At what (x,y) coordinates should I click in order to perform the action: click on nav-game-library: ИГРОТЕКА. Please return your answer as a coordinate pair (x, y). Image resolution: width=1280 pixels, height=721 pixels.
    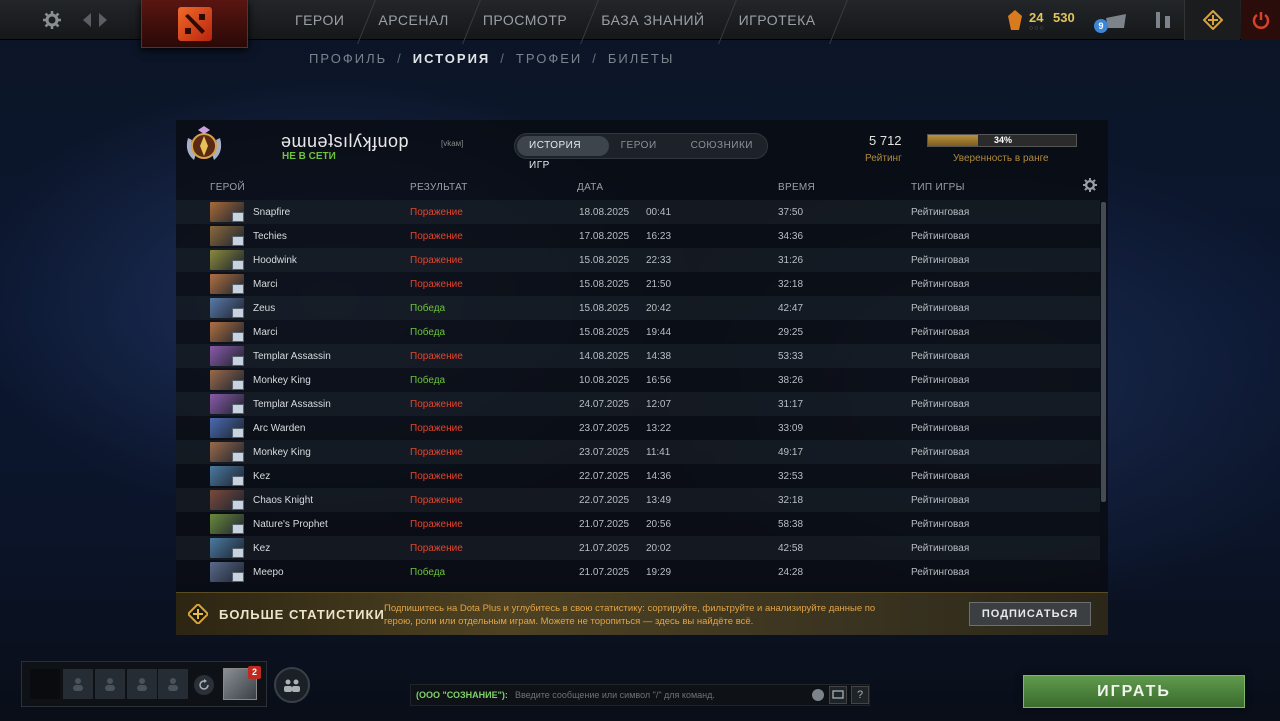
    Looking at the image, I should click on (777, 20).